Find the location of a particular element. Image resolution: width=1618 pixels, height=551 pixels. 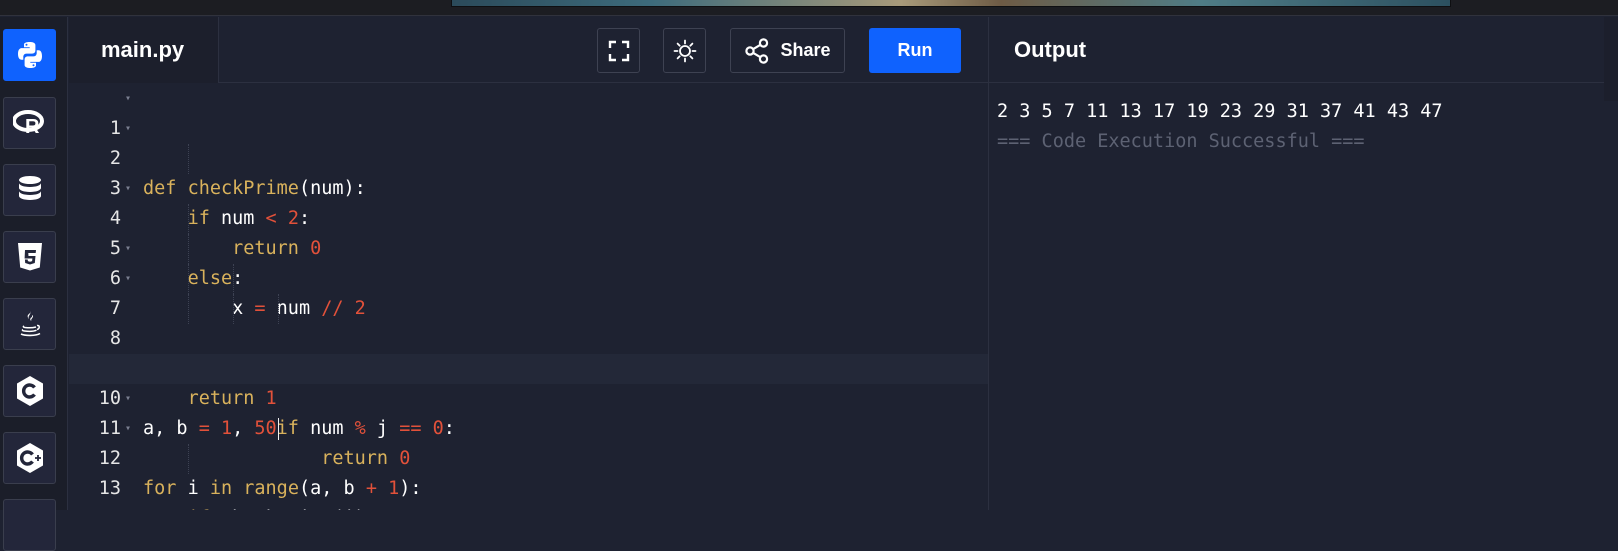

sidebar-item-html is located at coordinates (29, 257).